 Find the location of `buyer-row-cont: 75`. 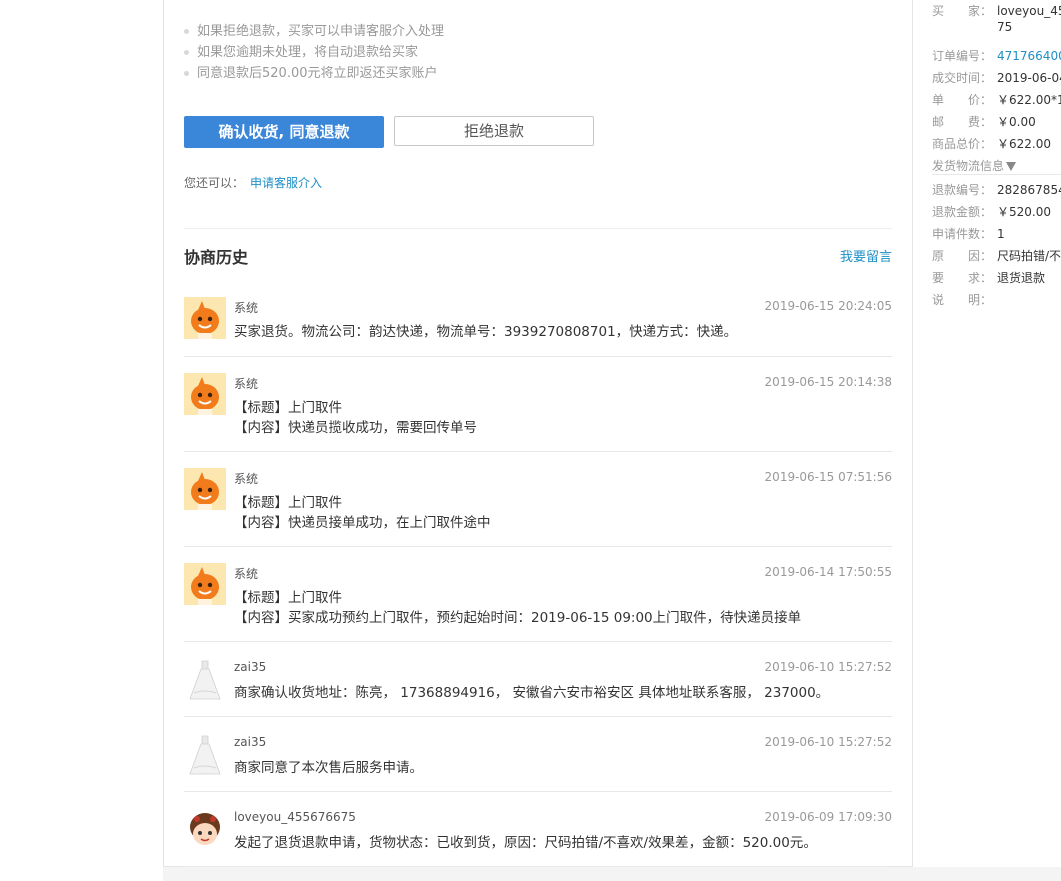

buyer-row-cont: 75 is located at coordinates (1005, 27).